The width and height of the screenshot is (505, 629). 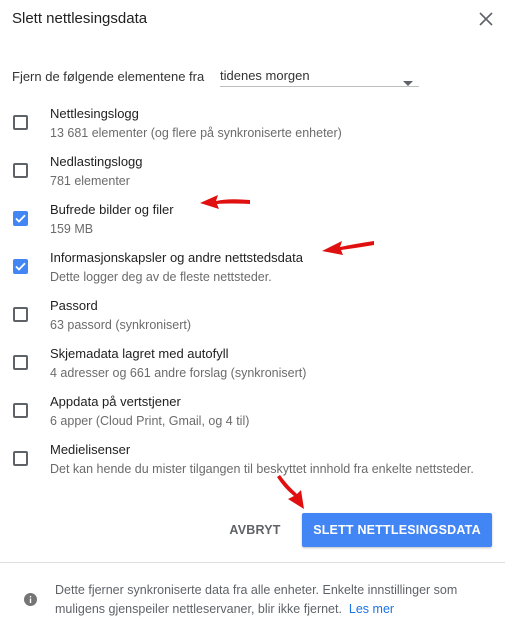 I want to click on checkbox-download-history, so click(x=20, y=170).